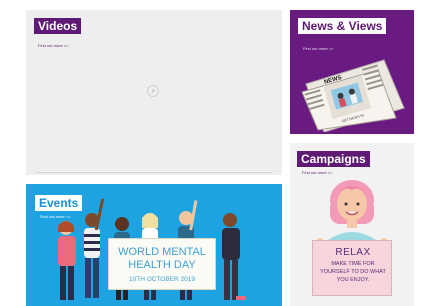 Image resolution: width=431 pixels, height=306 pixels. What do you see at coordinates (333, 159) in the screenshot?
I see `campaigns-label: Campaigns` at bounding box center [333, 159].